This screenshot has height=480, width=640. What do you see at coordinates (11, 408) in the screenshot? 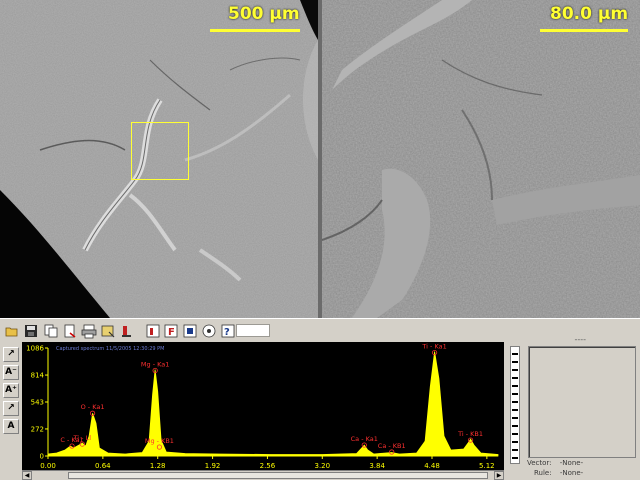
I see `tool-button-4: ↗` at bounding box center [11, 408].